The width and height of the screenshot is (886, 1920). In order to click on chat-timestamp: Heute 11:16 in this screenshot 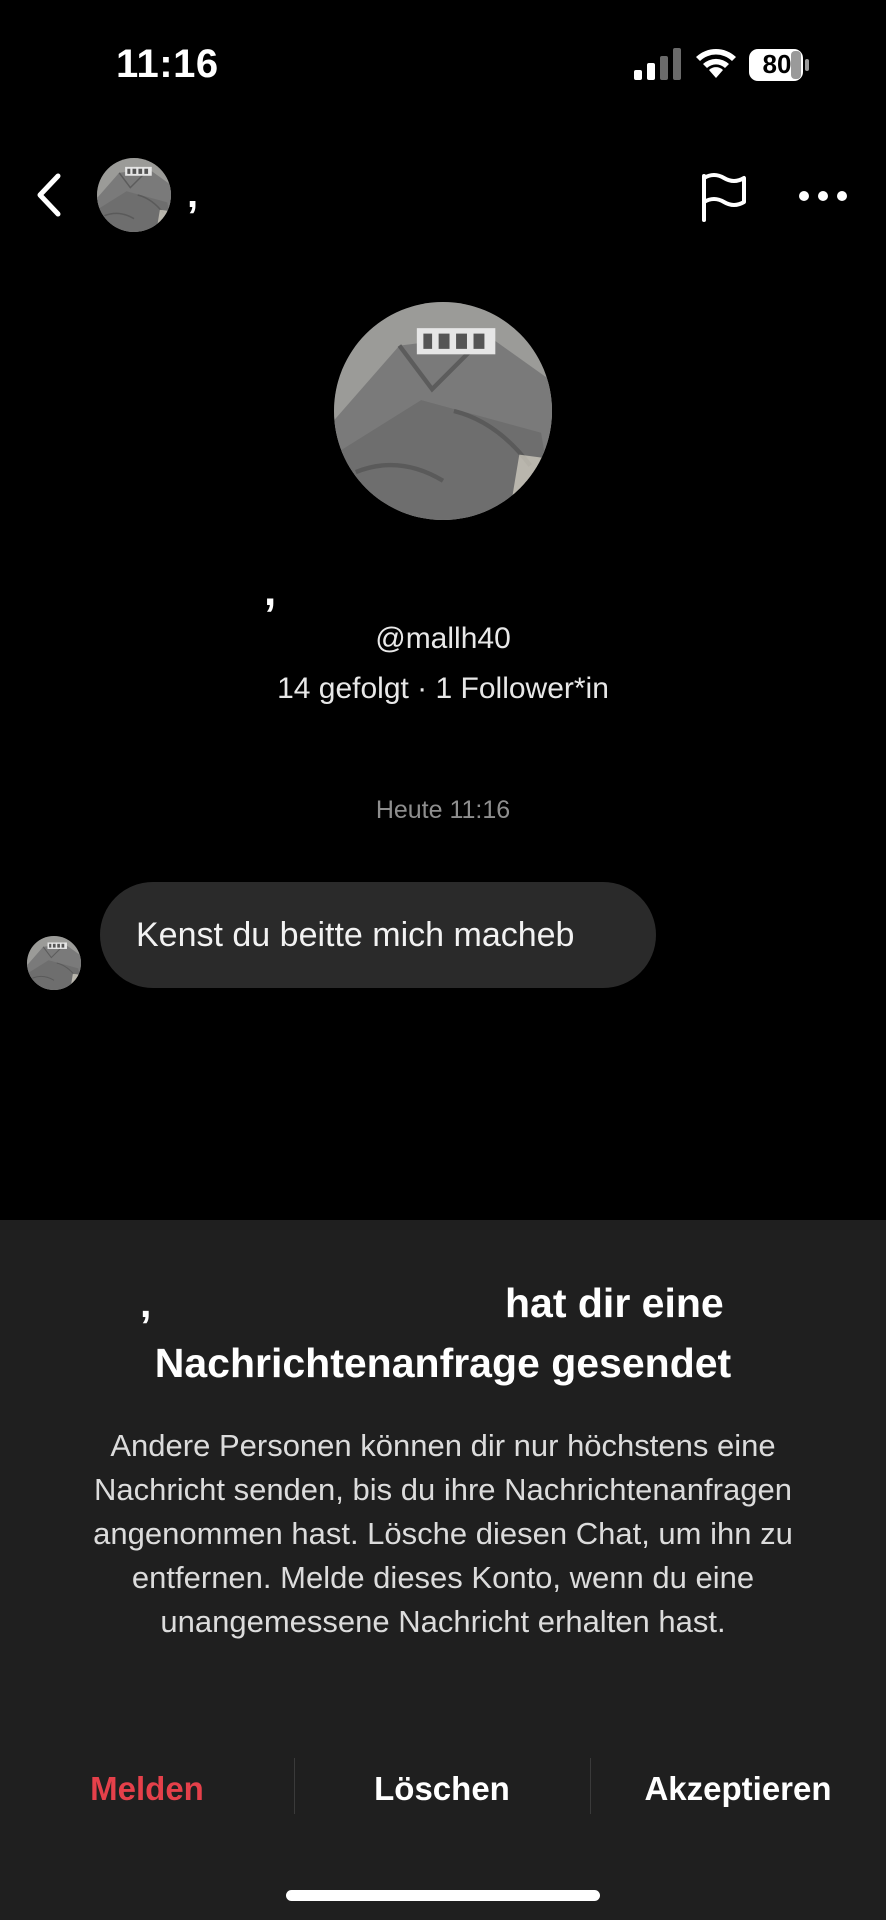, I will do `click(443, 810)`.